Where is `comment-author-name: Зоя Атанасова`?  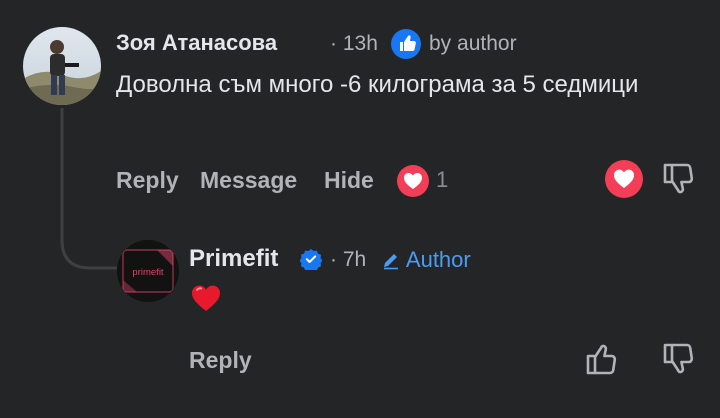
comment-author-name: Зоя Атанасова is located at coordinates (196, 42).